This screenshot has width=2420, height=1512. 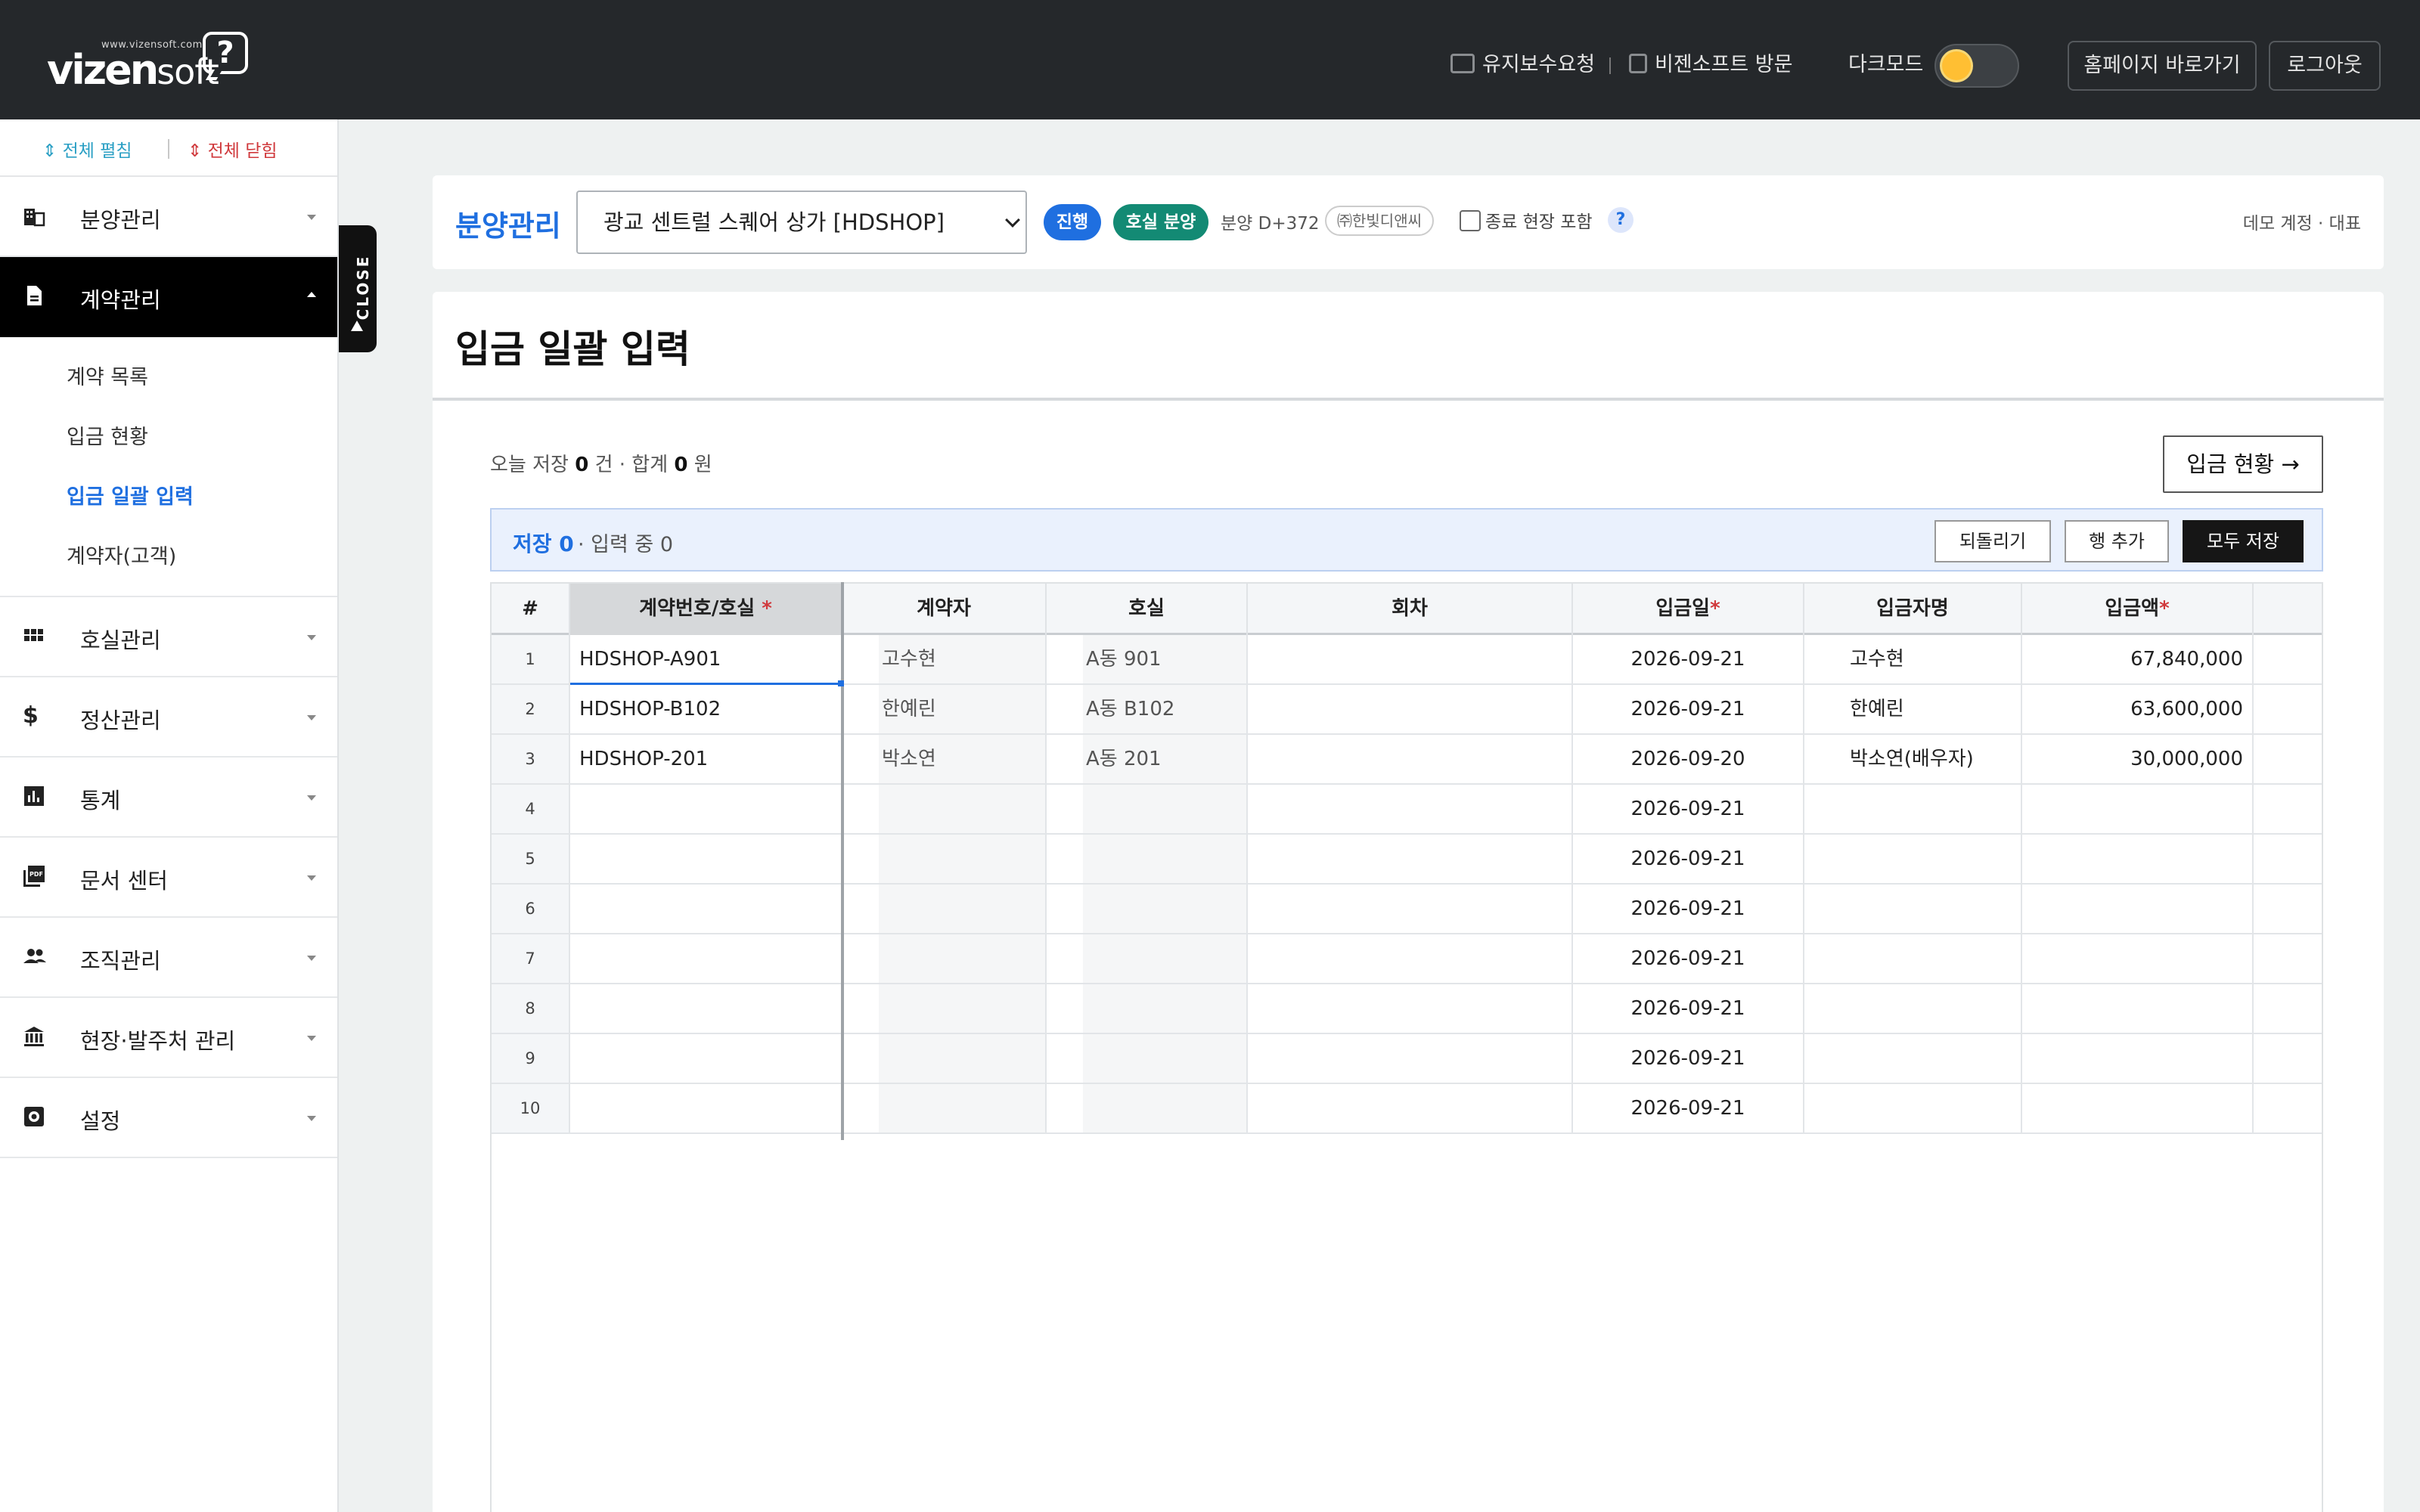 I want to click on include-closed-label: 종료 현장 포함, so click(x=1539, y=220).